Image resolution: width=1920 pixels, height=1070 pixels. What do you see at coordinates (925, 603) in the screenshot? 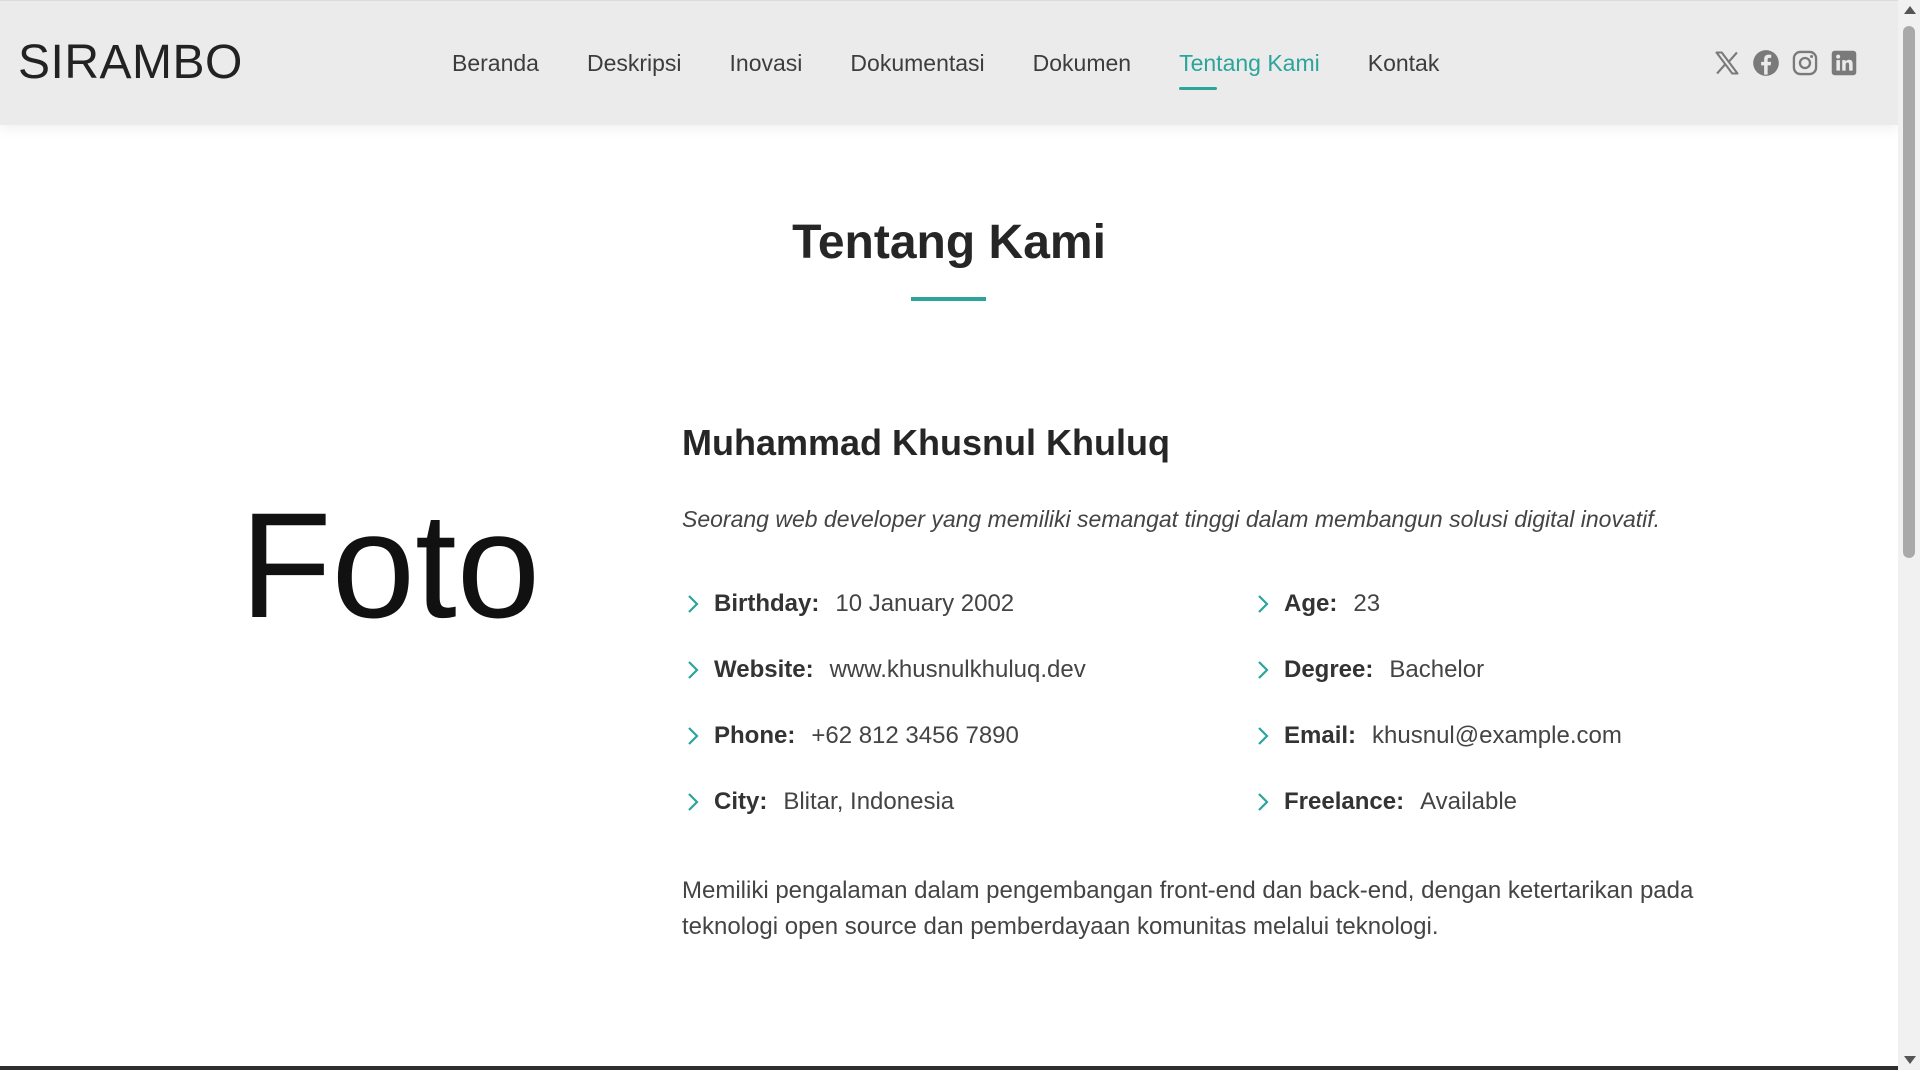
I see `detail-value: 10 January 2002` at bounding box center [925, 603].